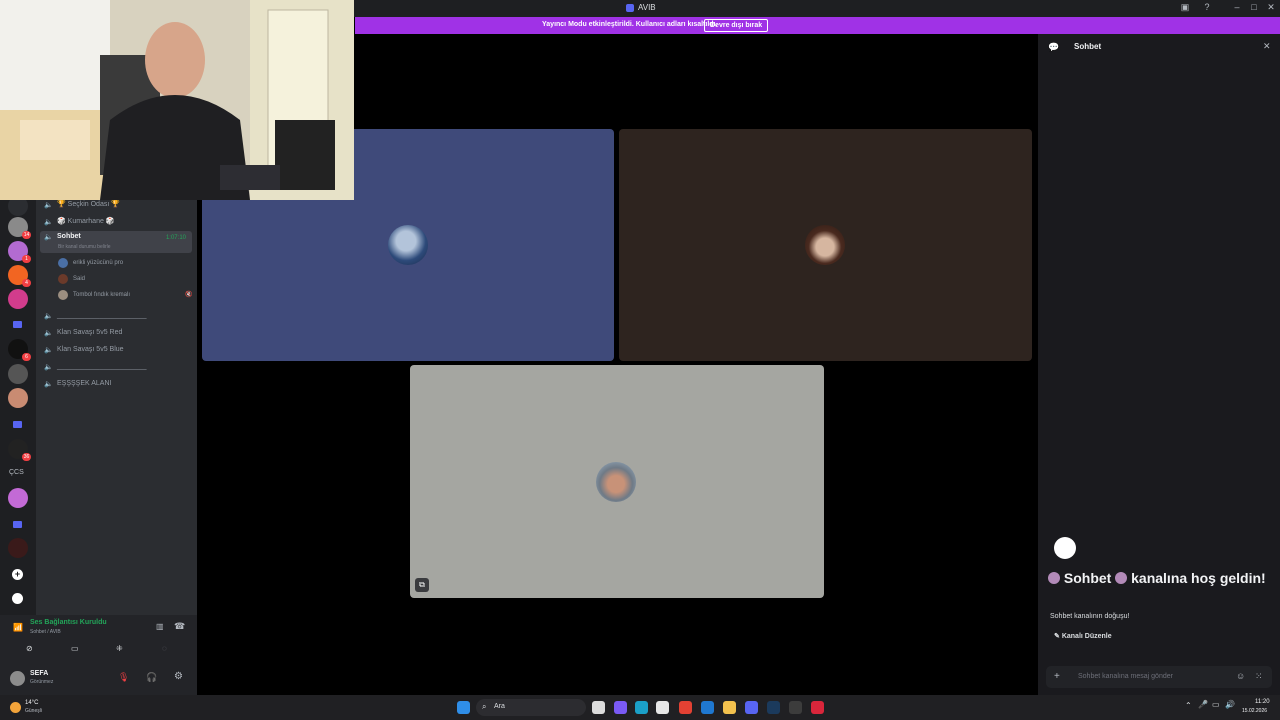 The height and width of the screenshot is (720, 1280). I want to click on copilot-icon, so click(620, 707).